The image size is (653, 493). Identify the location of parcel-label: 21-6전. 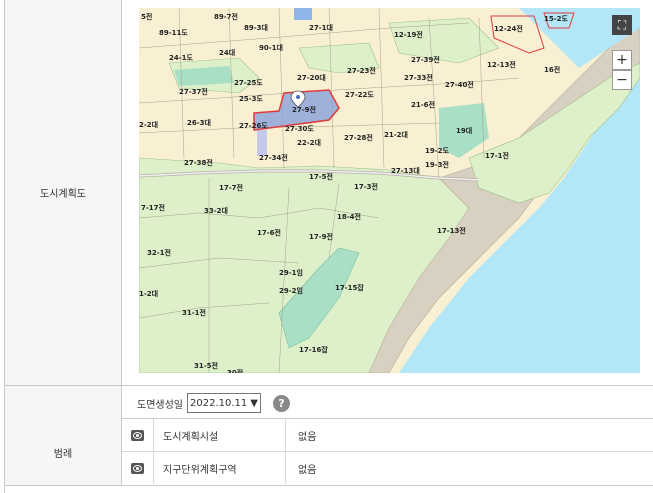
(423, 104).